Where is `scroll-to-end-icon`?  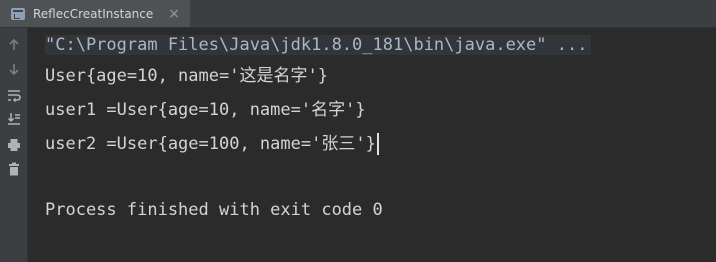 scroll-to-end-icon is located at coordinates (13, 118).